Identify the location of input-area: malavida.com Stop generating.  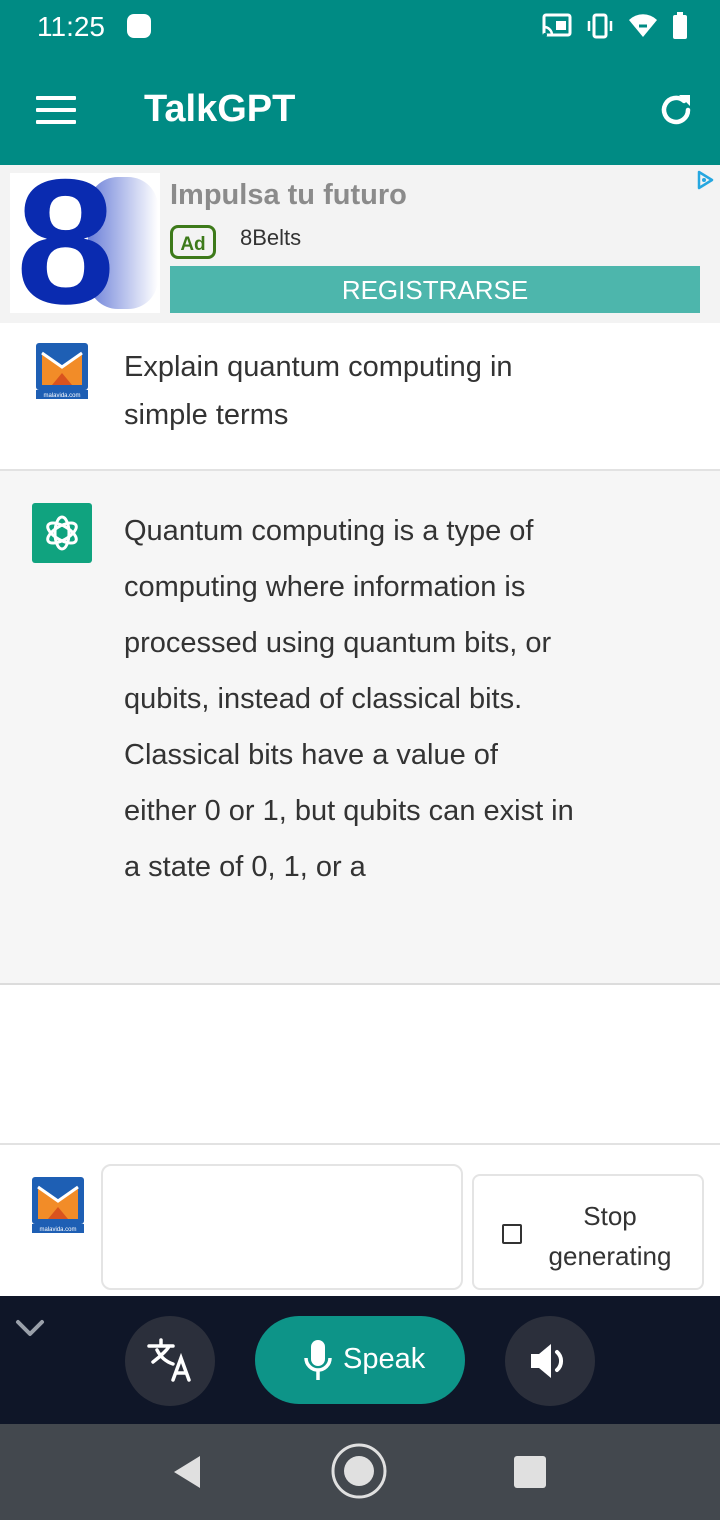
(360, 1220).